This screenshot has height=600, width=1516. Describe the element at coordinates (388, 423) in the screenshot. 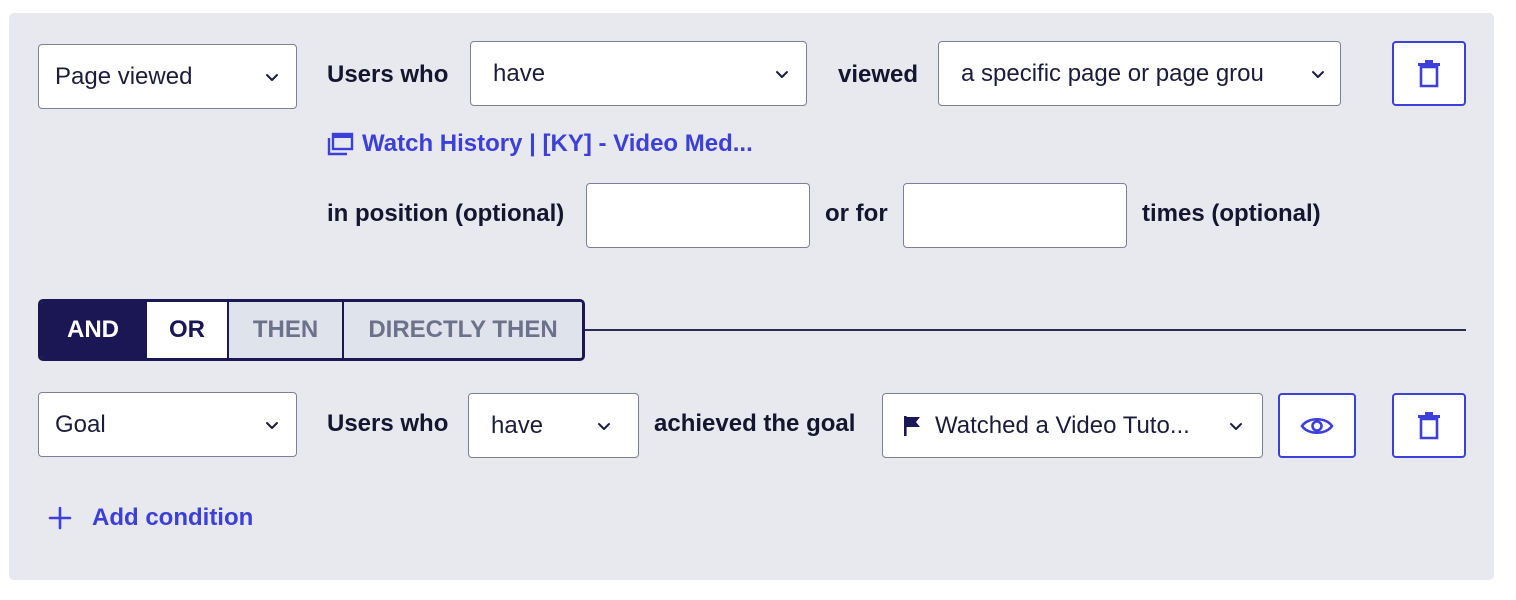

I see `users-who-label-2: Users who` at that location.